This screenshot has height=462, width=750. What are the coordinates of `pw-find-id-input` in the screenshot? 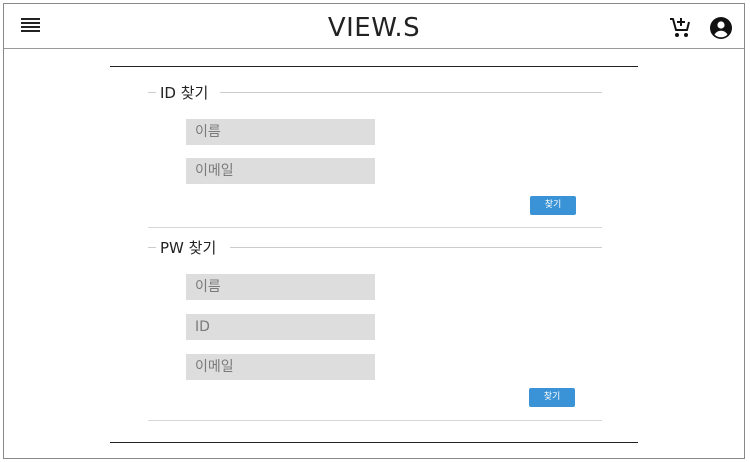 It's located at (280, 327).